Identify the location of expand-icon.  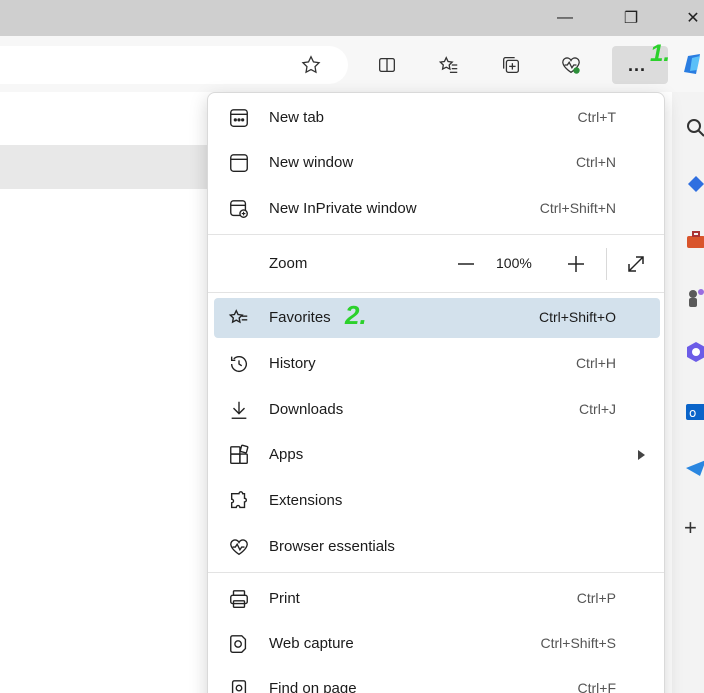
(636, 264).